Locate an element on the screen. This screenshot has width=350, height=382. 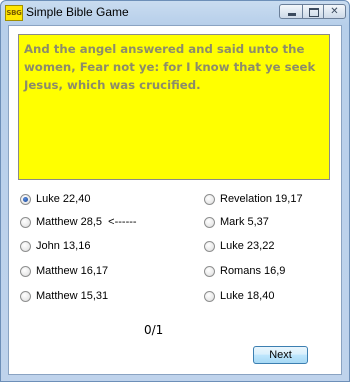
maximize-button is located at coordinates (313, 11).